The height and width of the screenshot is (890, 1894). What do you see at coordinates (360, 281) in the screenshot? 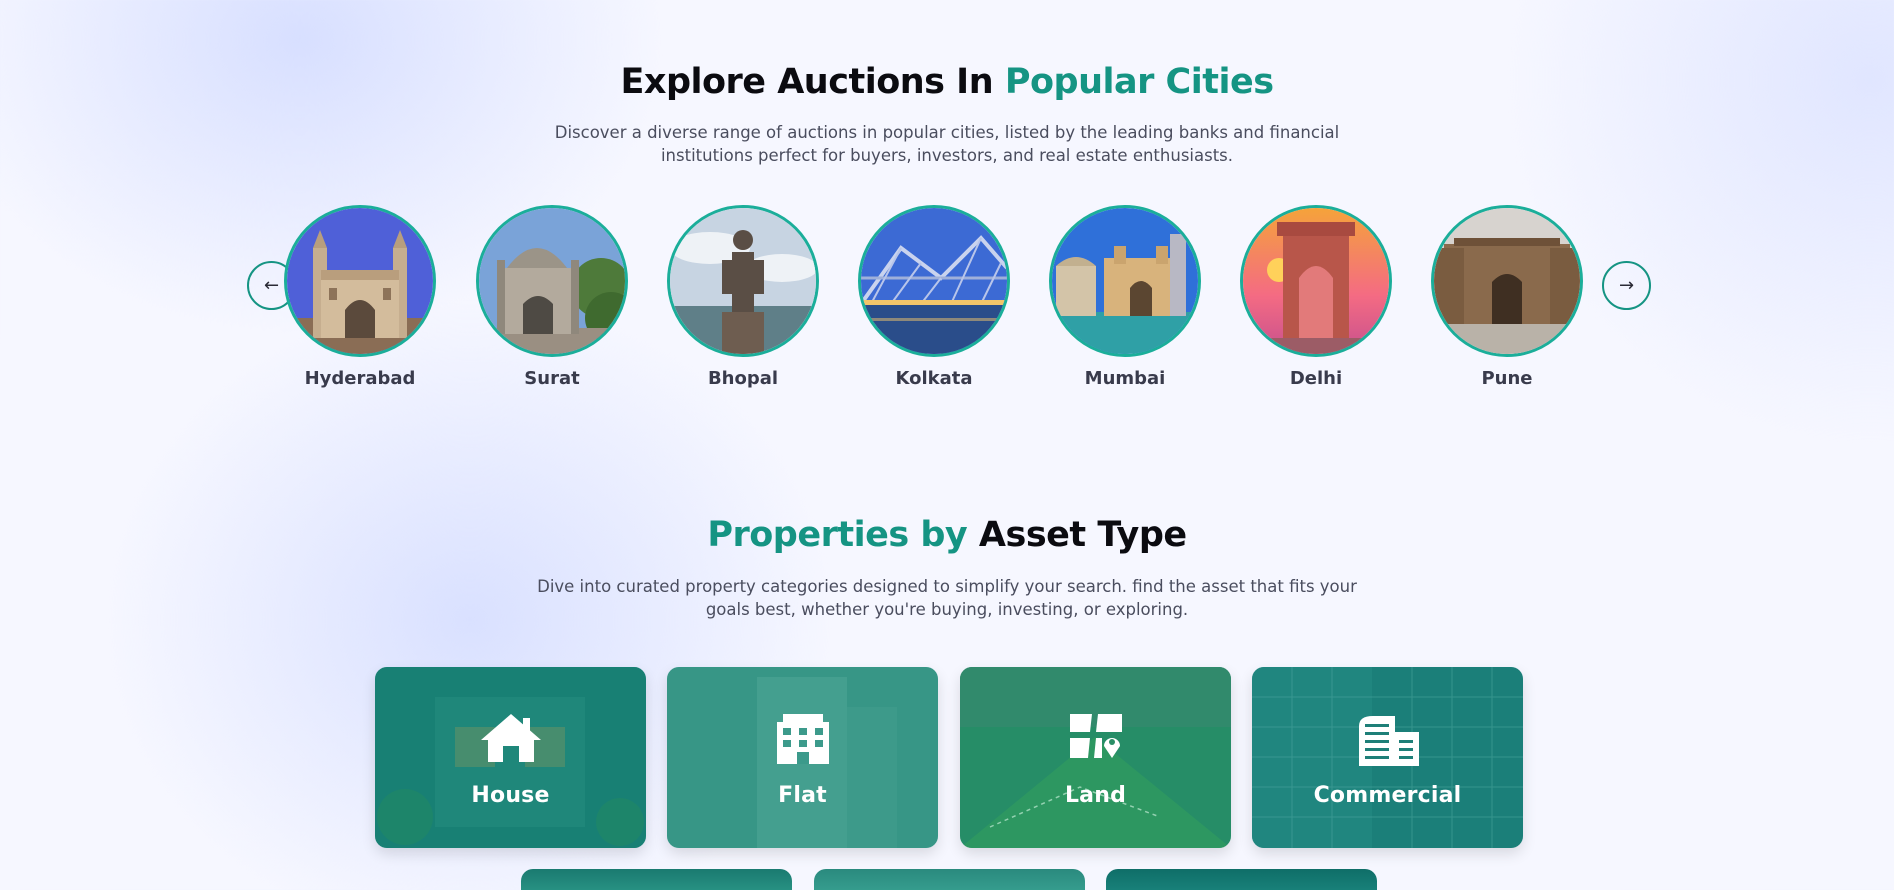
I see `city-image-charminar` at bounding box center [360, 281].